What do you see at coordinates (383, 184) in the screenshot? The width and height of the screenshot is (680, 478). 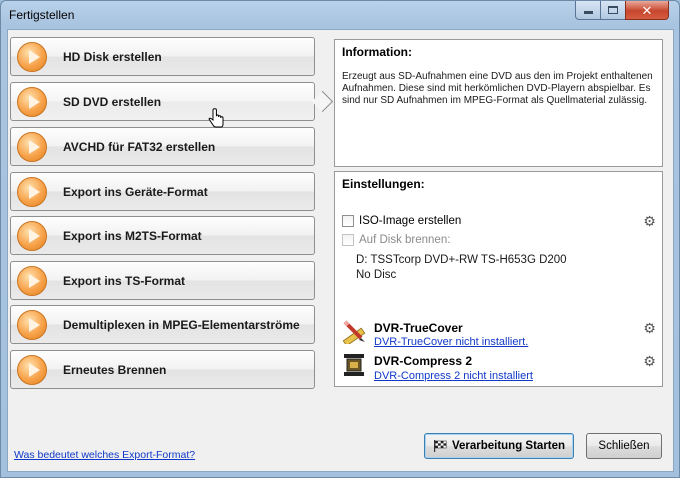 I see `settings-title: Einstellungen:` at bounding box center [383, 184].